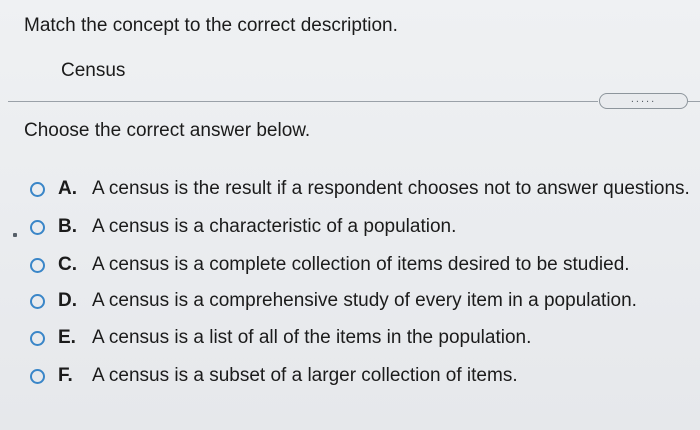 The width and height of the screenshot is (700, 430). What do you see at coordinates (67, 337) in the screenshot?
I see `option-letter: E.` at bounding box center [67, 337].